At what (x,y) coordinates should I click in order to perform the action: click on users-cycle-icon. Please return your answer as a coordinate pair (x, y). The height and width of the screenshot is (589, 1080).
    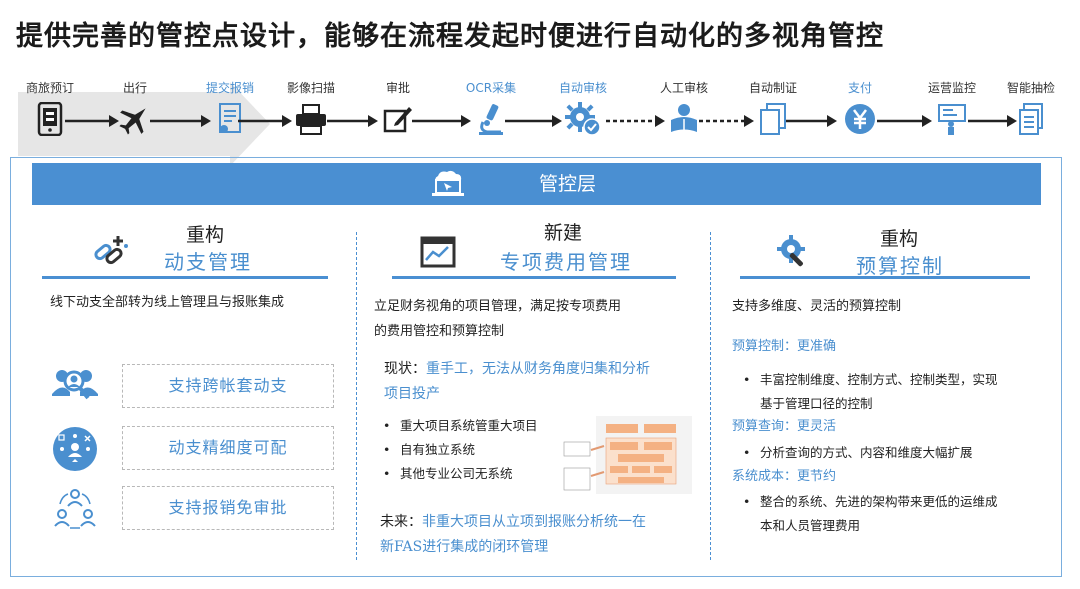
    Looking at the image, I should click on (75, 511).